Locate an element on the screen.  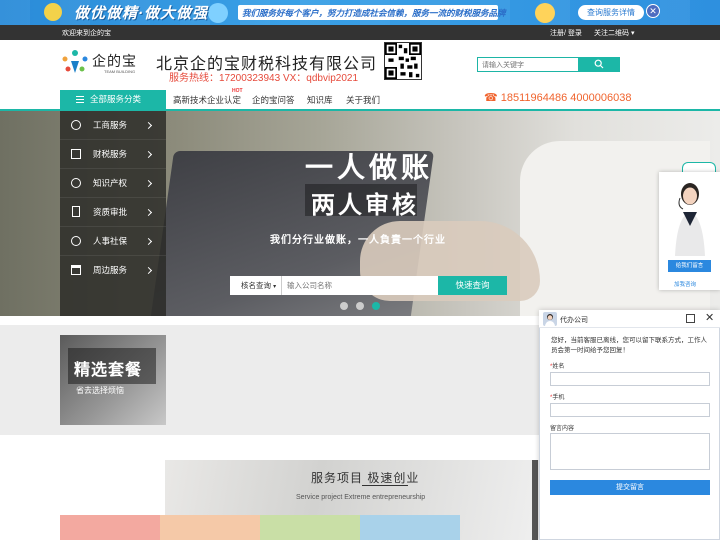
services-subtitle: Service project Extreme entrepreneurship is located at coordinates (361, 497).